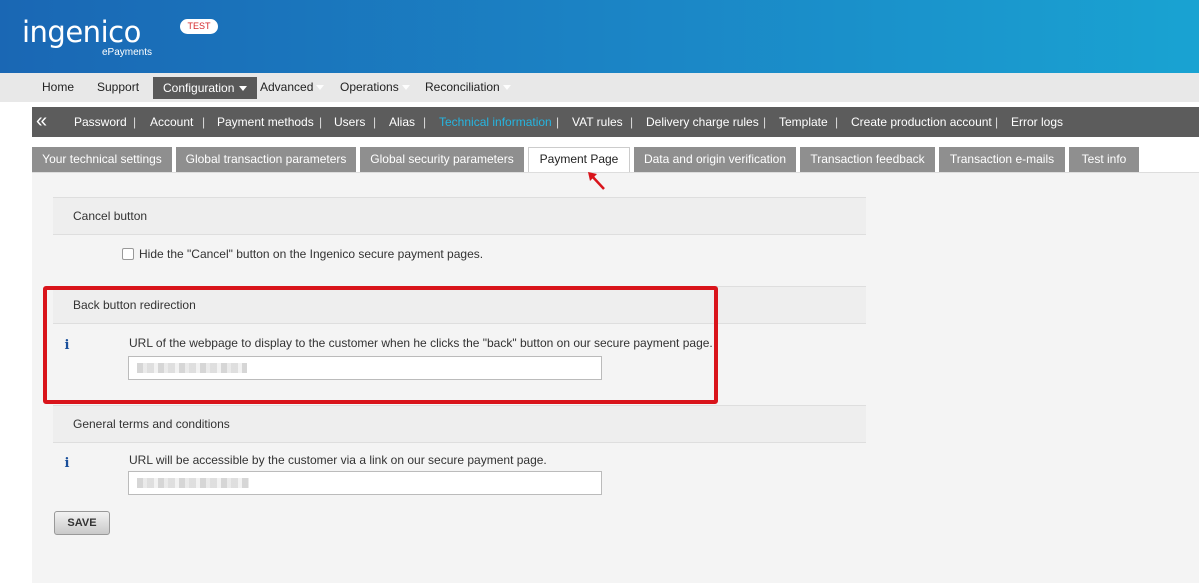 The image size is (1199, 583). Describe the element at coordinates (495, 122) in the screenshot. I see `subnav-technical-information: Technical information` at that location.